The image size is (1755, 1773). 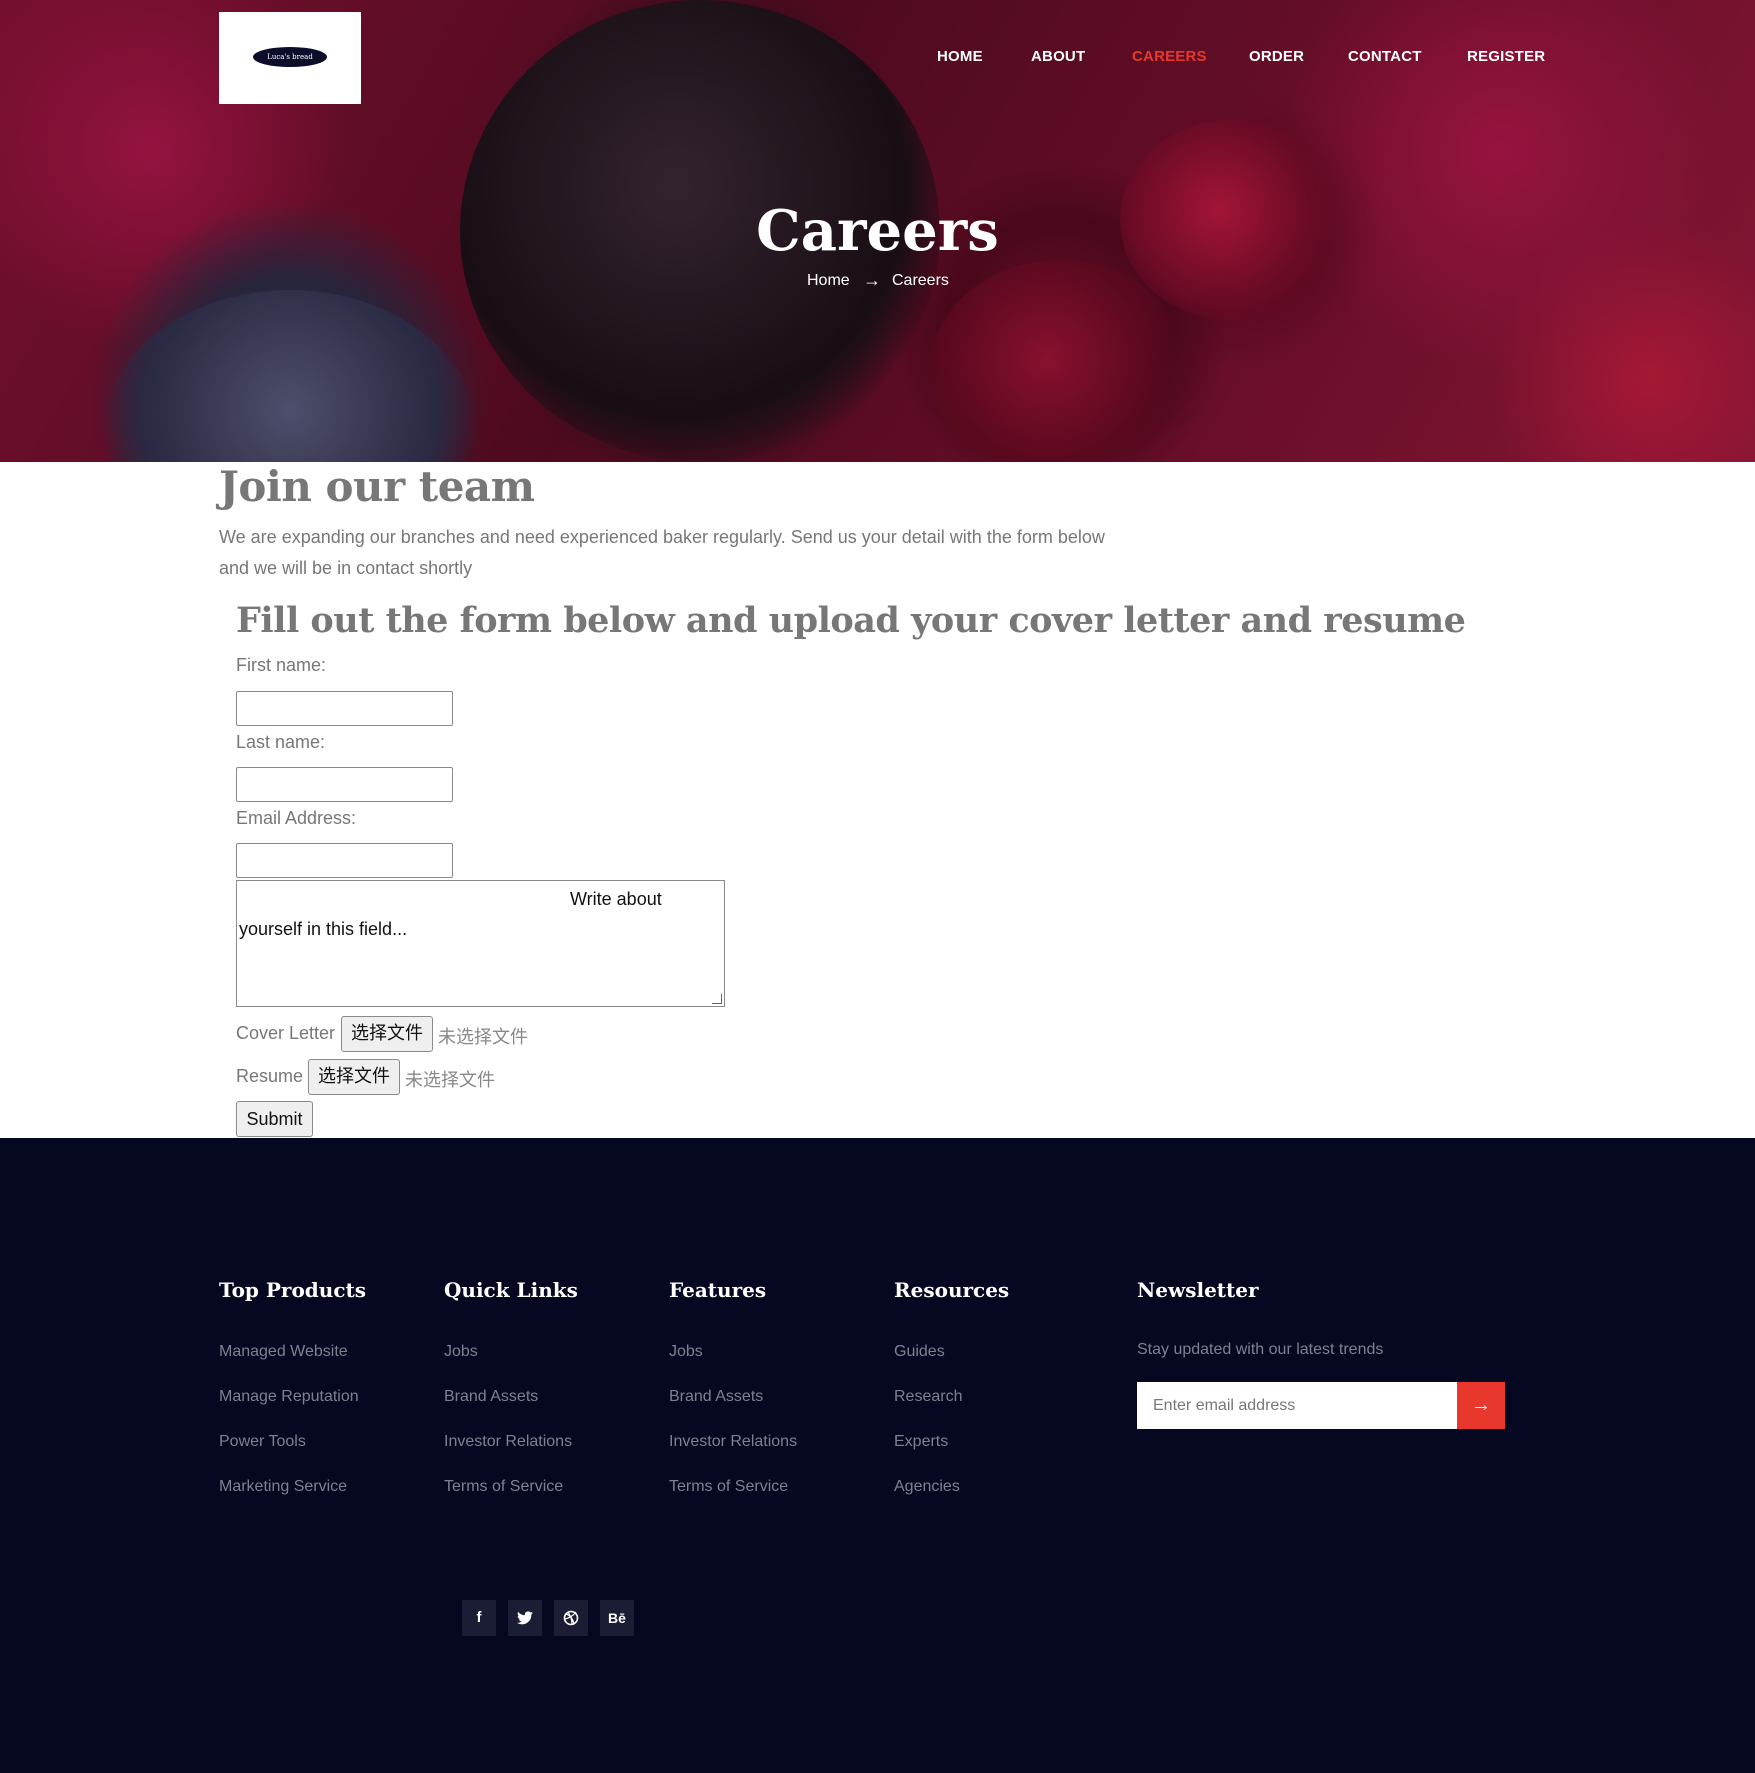 I want to click on cover-letter-file-status: 未选择文件, so click(x=483, y=1037).